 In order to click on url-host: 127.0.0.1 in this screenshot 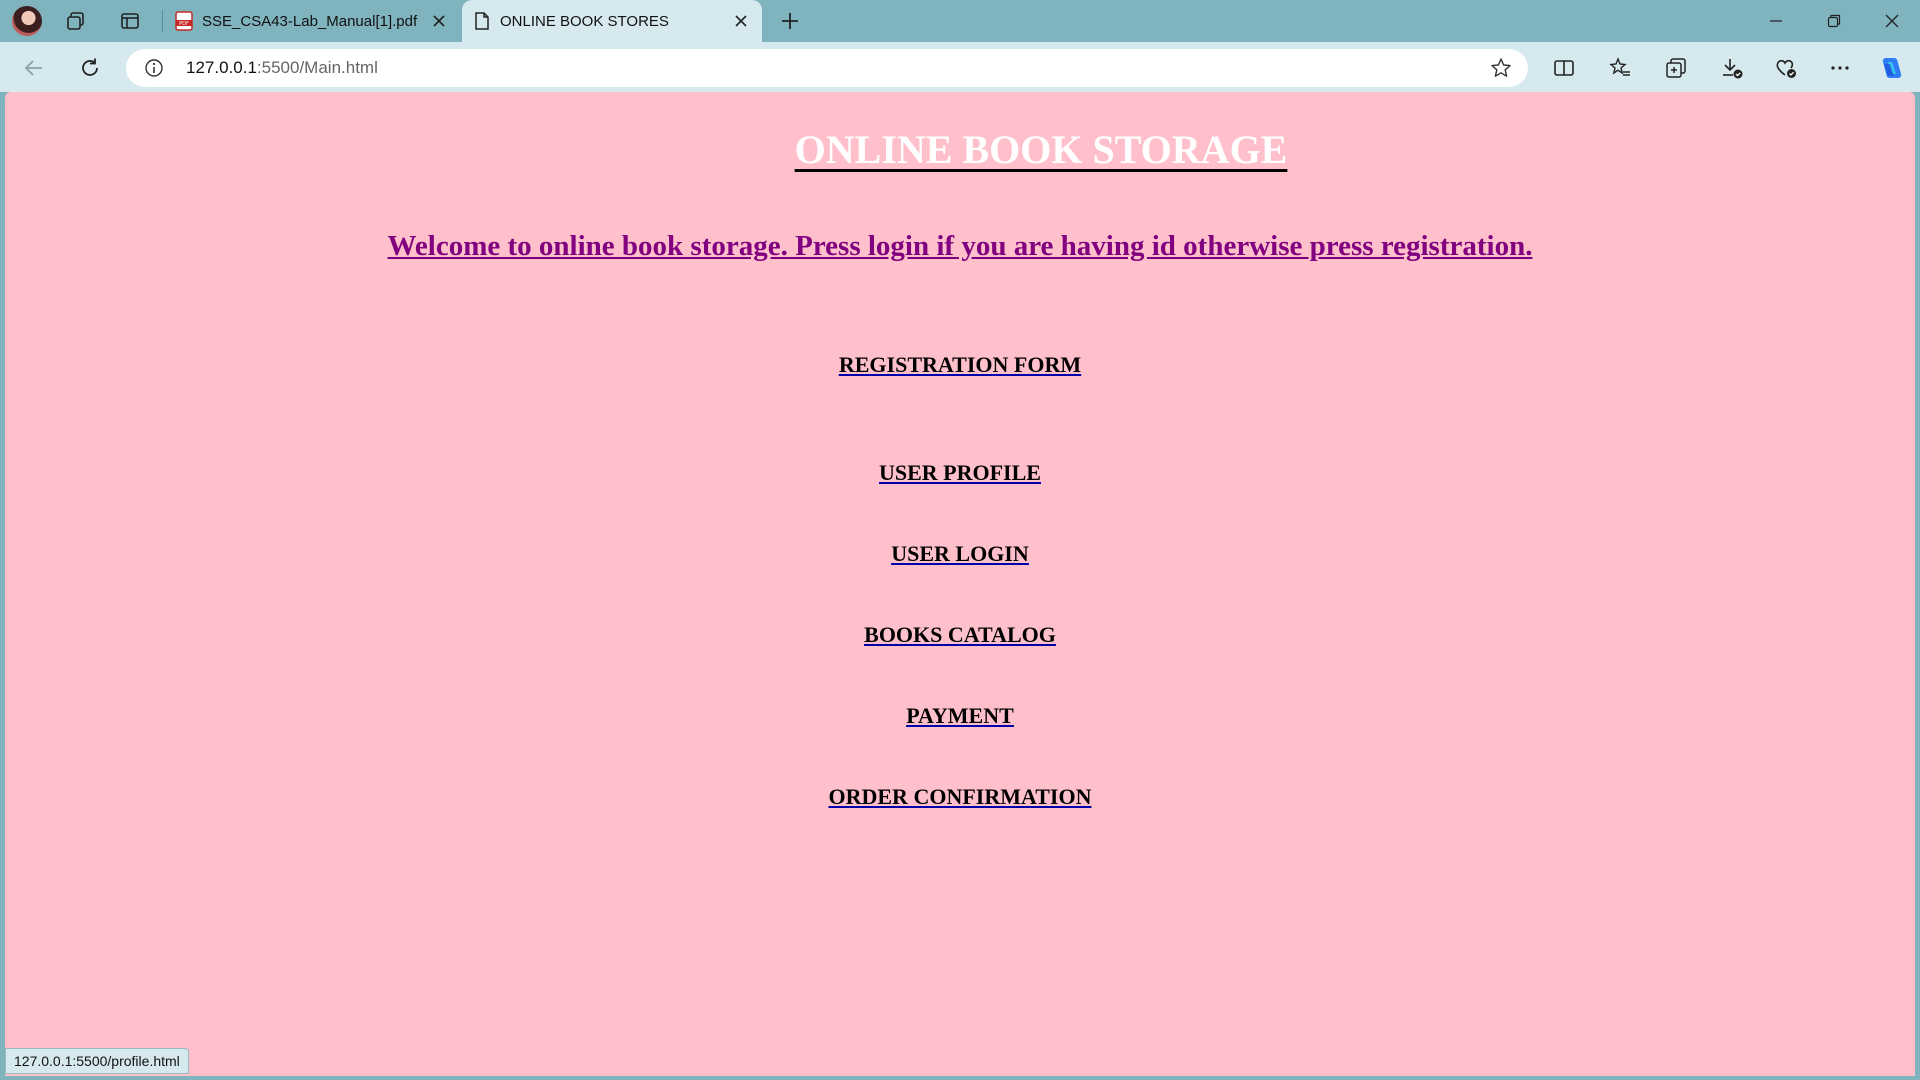, I will do `click(221, 67)`.